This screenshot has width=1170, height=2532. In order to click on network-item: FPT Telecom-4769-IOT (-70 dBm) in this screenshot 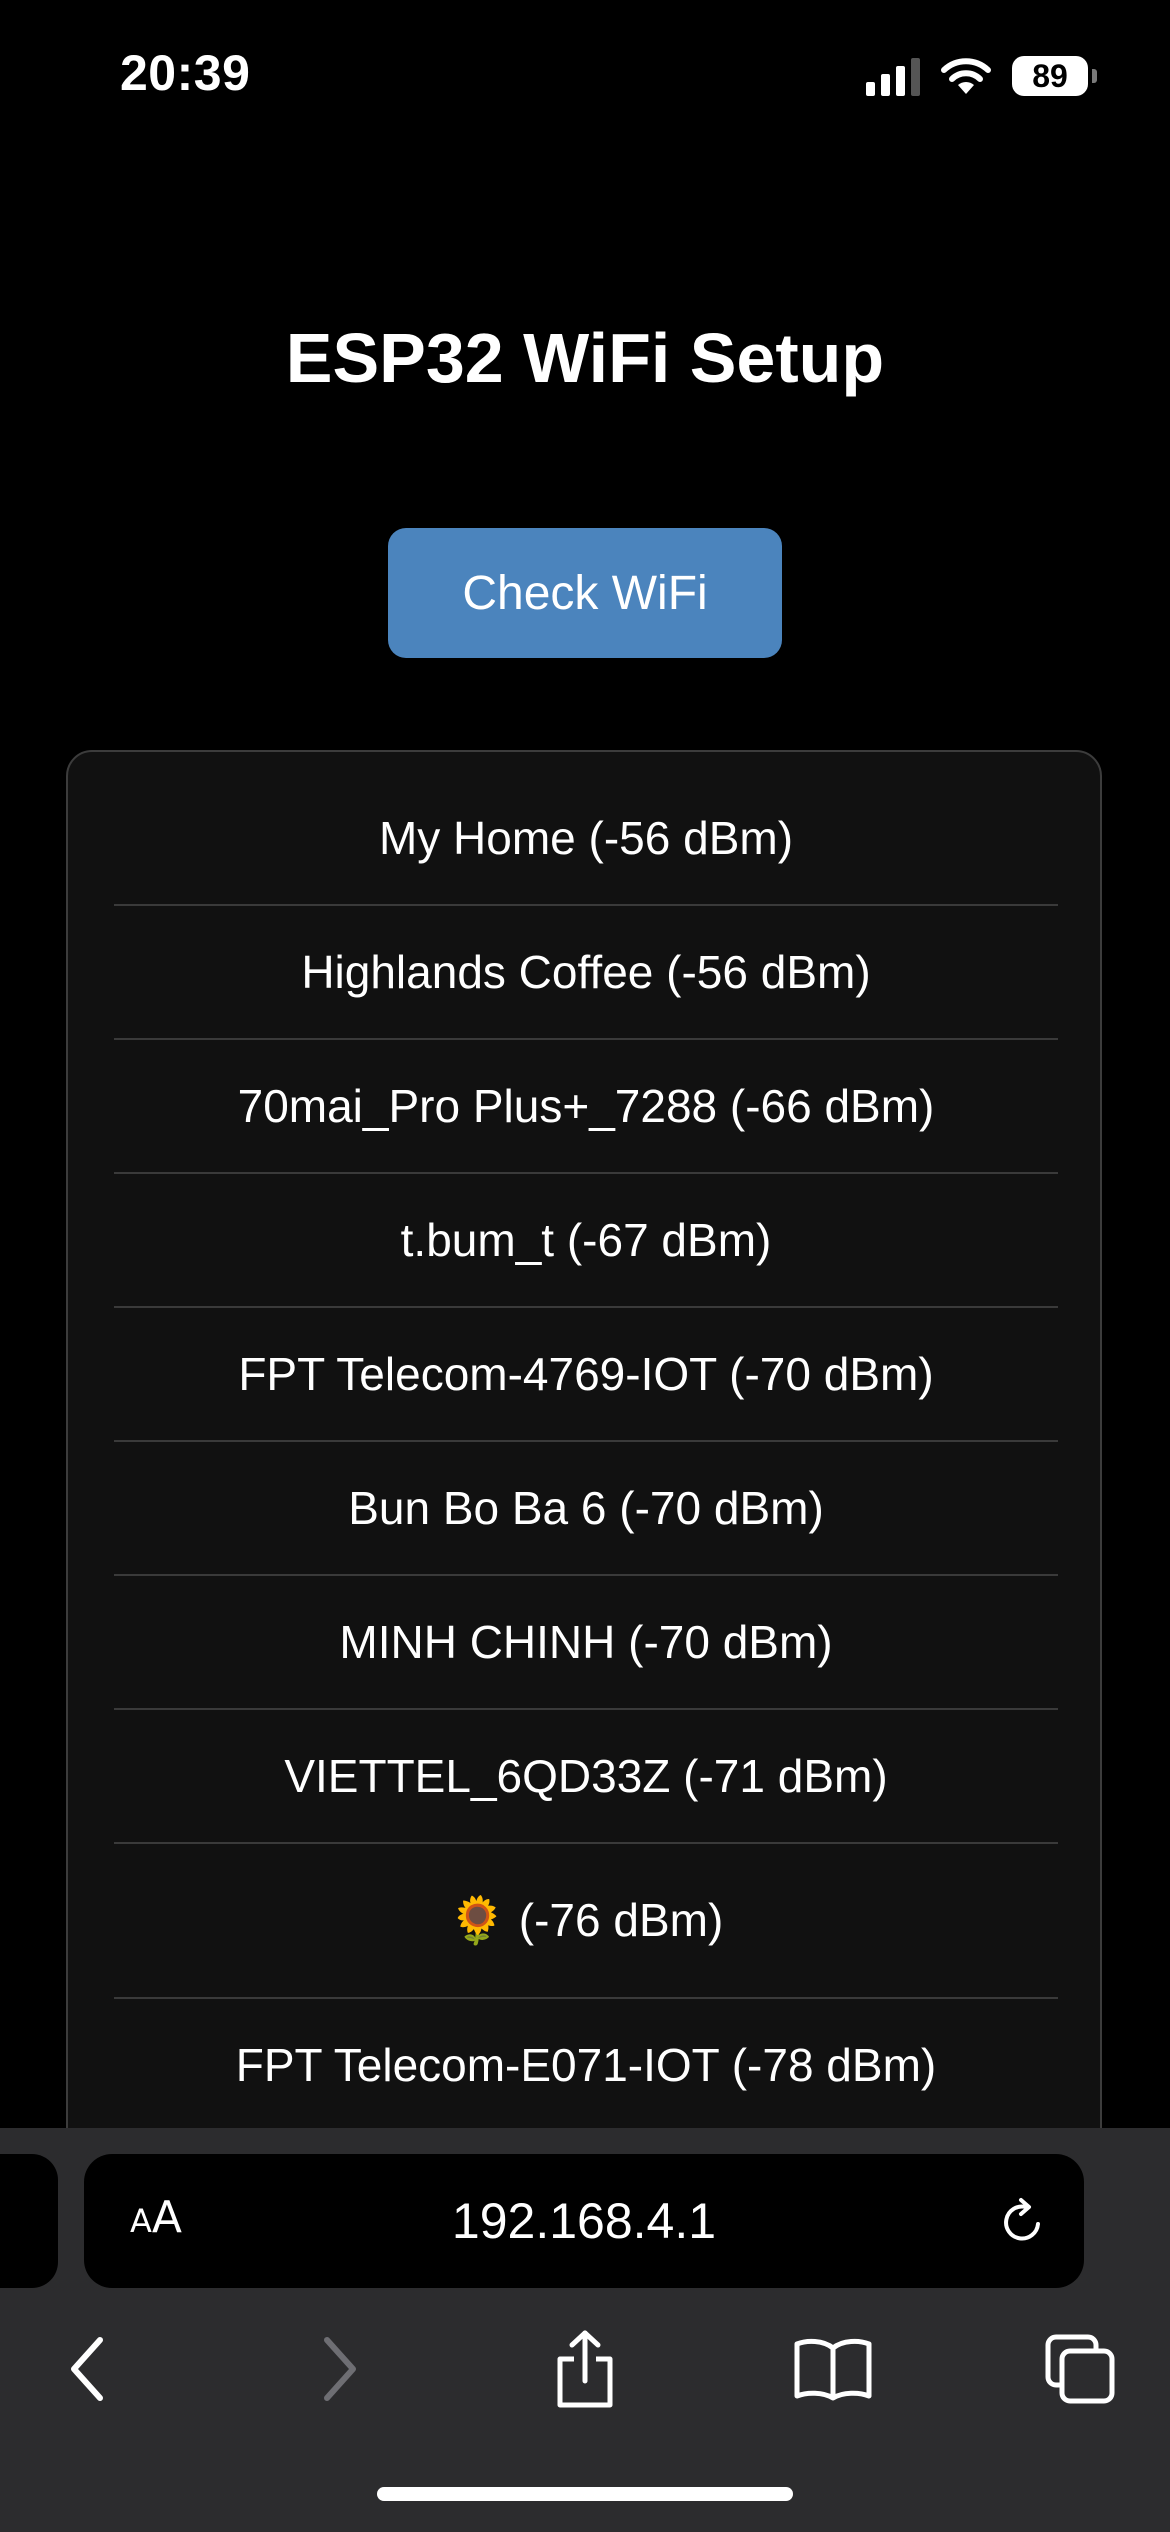, I will do `click(586, 1375)`.